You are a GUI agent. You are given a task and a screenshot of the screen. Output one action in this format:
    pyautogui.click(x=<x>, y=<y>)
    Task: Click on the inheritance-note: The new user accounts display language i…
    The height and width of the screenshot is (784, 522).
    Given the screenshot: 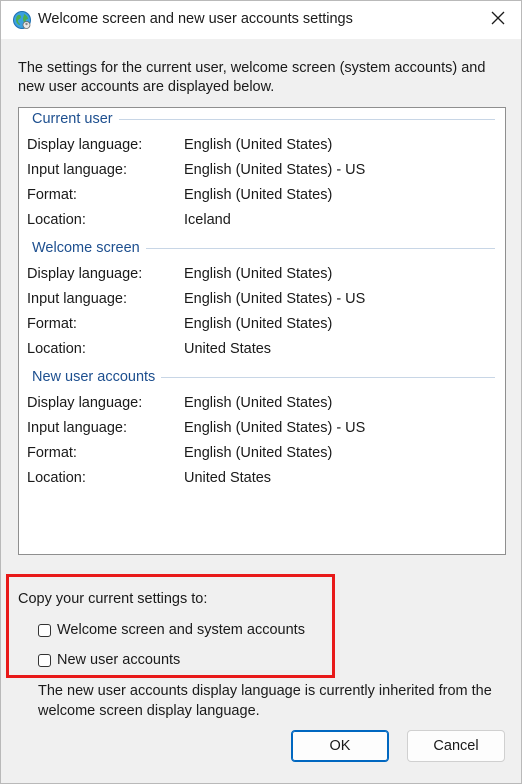 What is the action you would take?
    pyautogui.click(x=265, y=701)
    